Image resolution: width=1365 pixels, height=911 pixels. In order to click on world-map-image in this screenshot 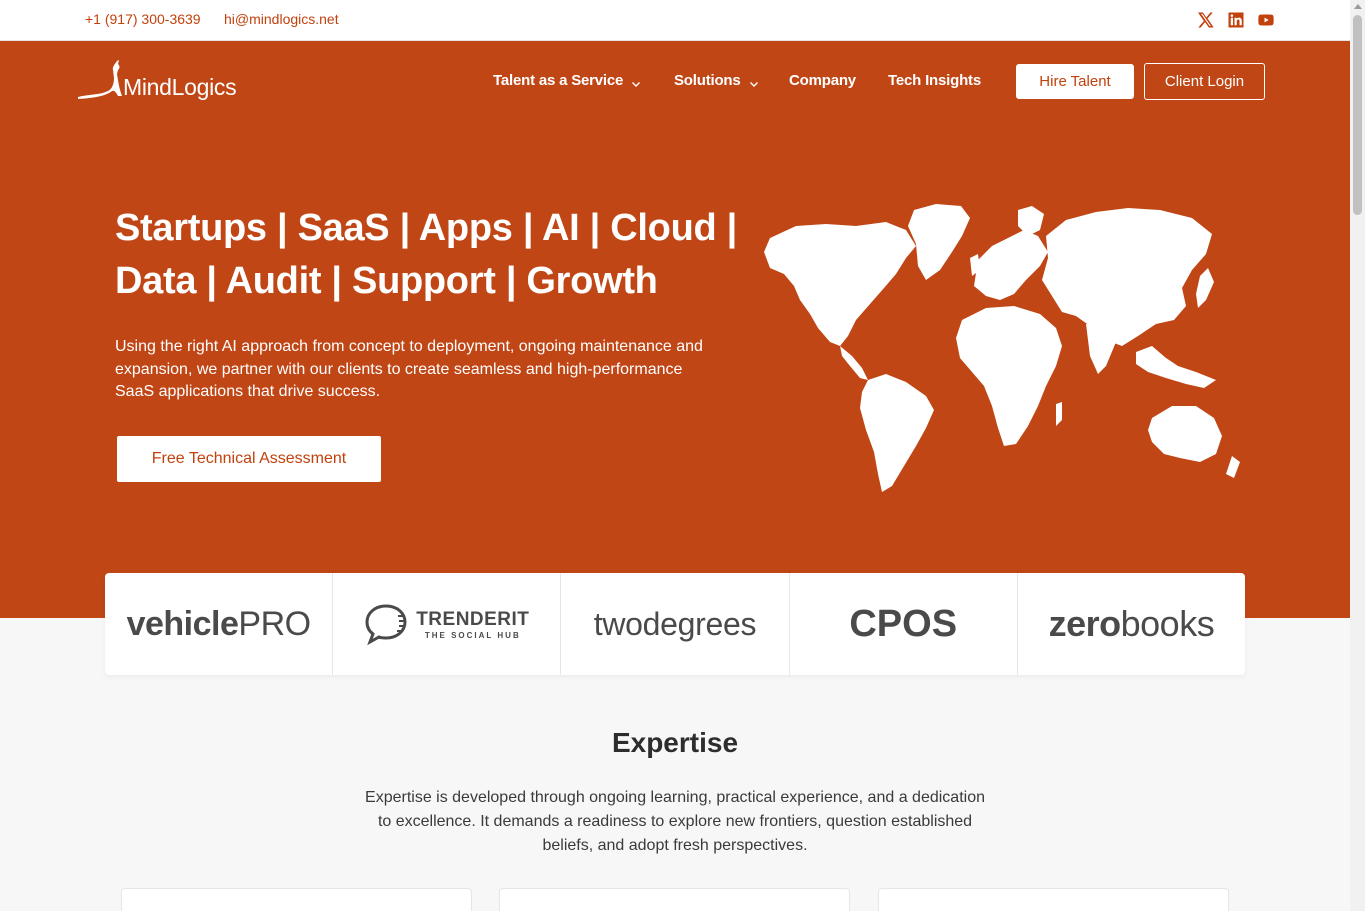, I will do `click(1002, 348)`.